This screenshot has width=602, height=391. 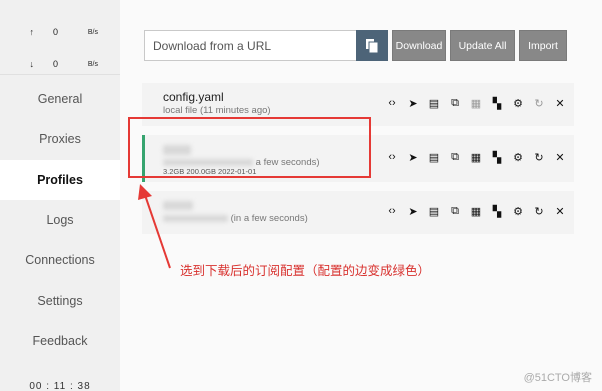 I want to click on annotation-text: 选到下载后的订阅配置（配置的边变成绿色）, so click(x=305, y=271).